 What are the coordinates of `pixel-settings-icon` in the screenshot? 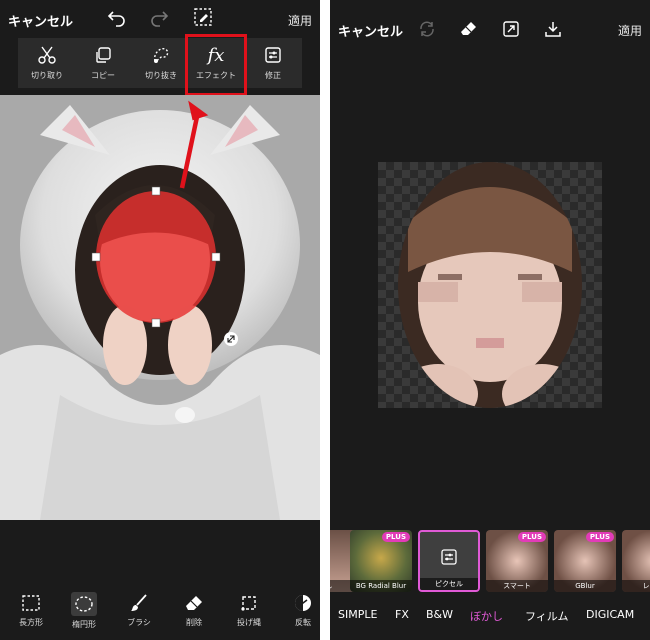 It's located at (449, 559).